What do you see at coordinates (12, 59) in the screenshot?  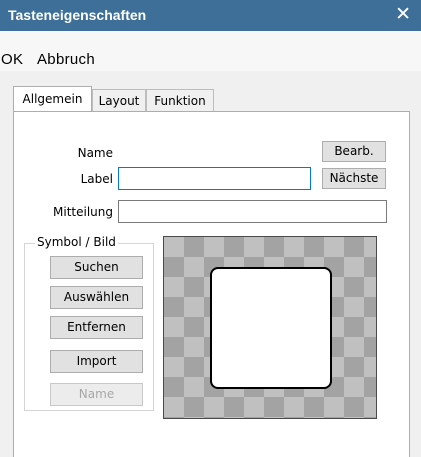 I see `menu-ok: OK` at bounding box center [12, 59].